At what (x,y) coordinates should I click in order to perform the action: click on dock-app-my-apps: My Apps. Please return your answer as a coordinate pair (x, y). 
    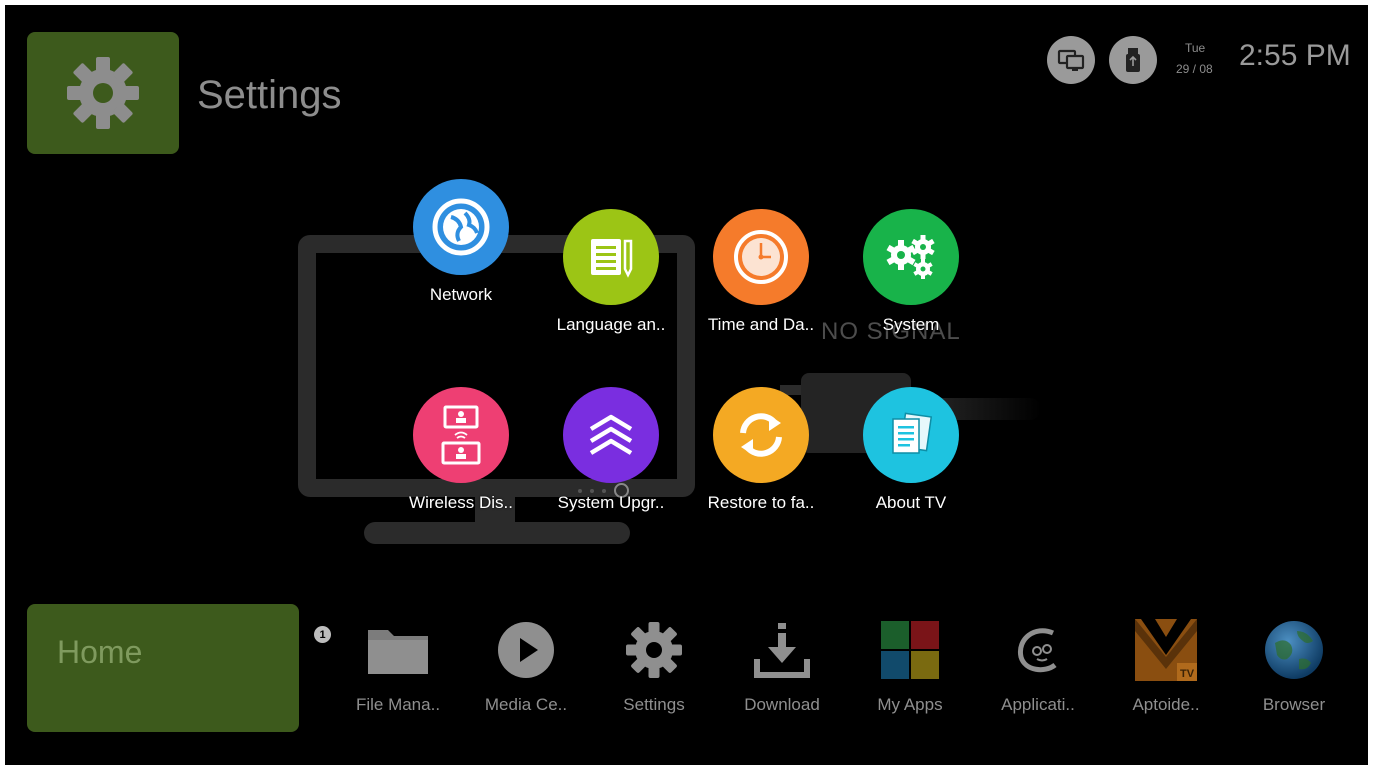
    Looking at the image, I should click on (910, 666).